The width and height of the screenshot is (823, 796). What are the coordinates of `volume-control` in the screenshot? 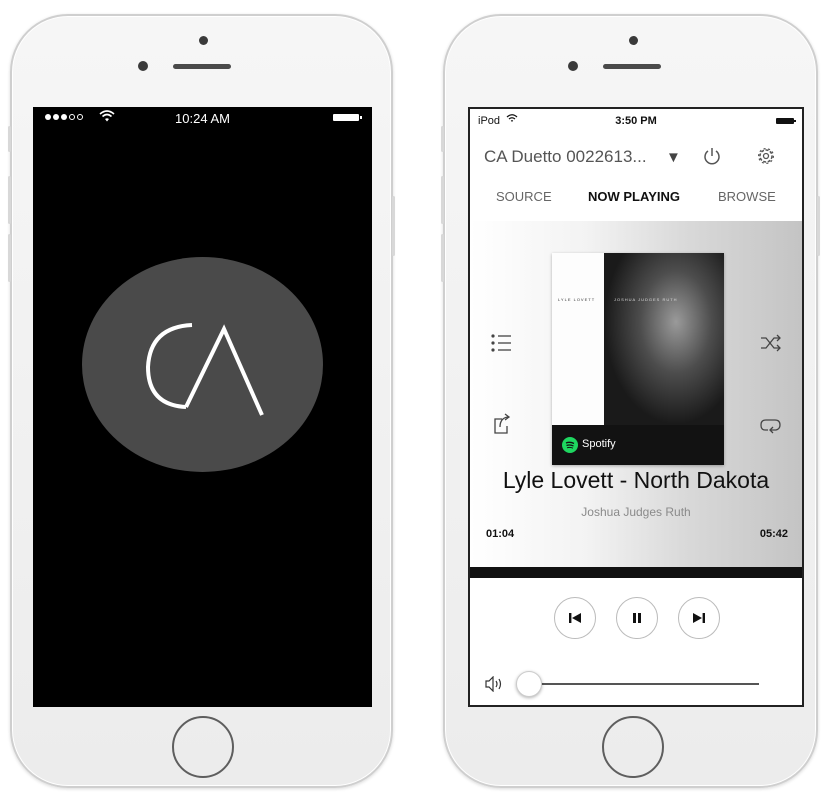 It's located at (636, 684).